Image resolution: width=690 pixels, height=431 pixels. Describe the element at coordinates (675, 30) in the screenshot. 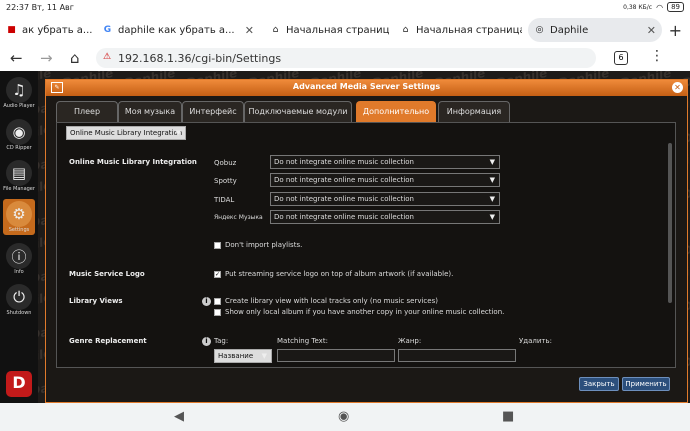

I see `new-tab-button: +` at that location.